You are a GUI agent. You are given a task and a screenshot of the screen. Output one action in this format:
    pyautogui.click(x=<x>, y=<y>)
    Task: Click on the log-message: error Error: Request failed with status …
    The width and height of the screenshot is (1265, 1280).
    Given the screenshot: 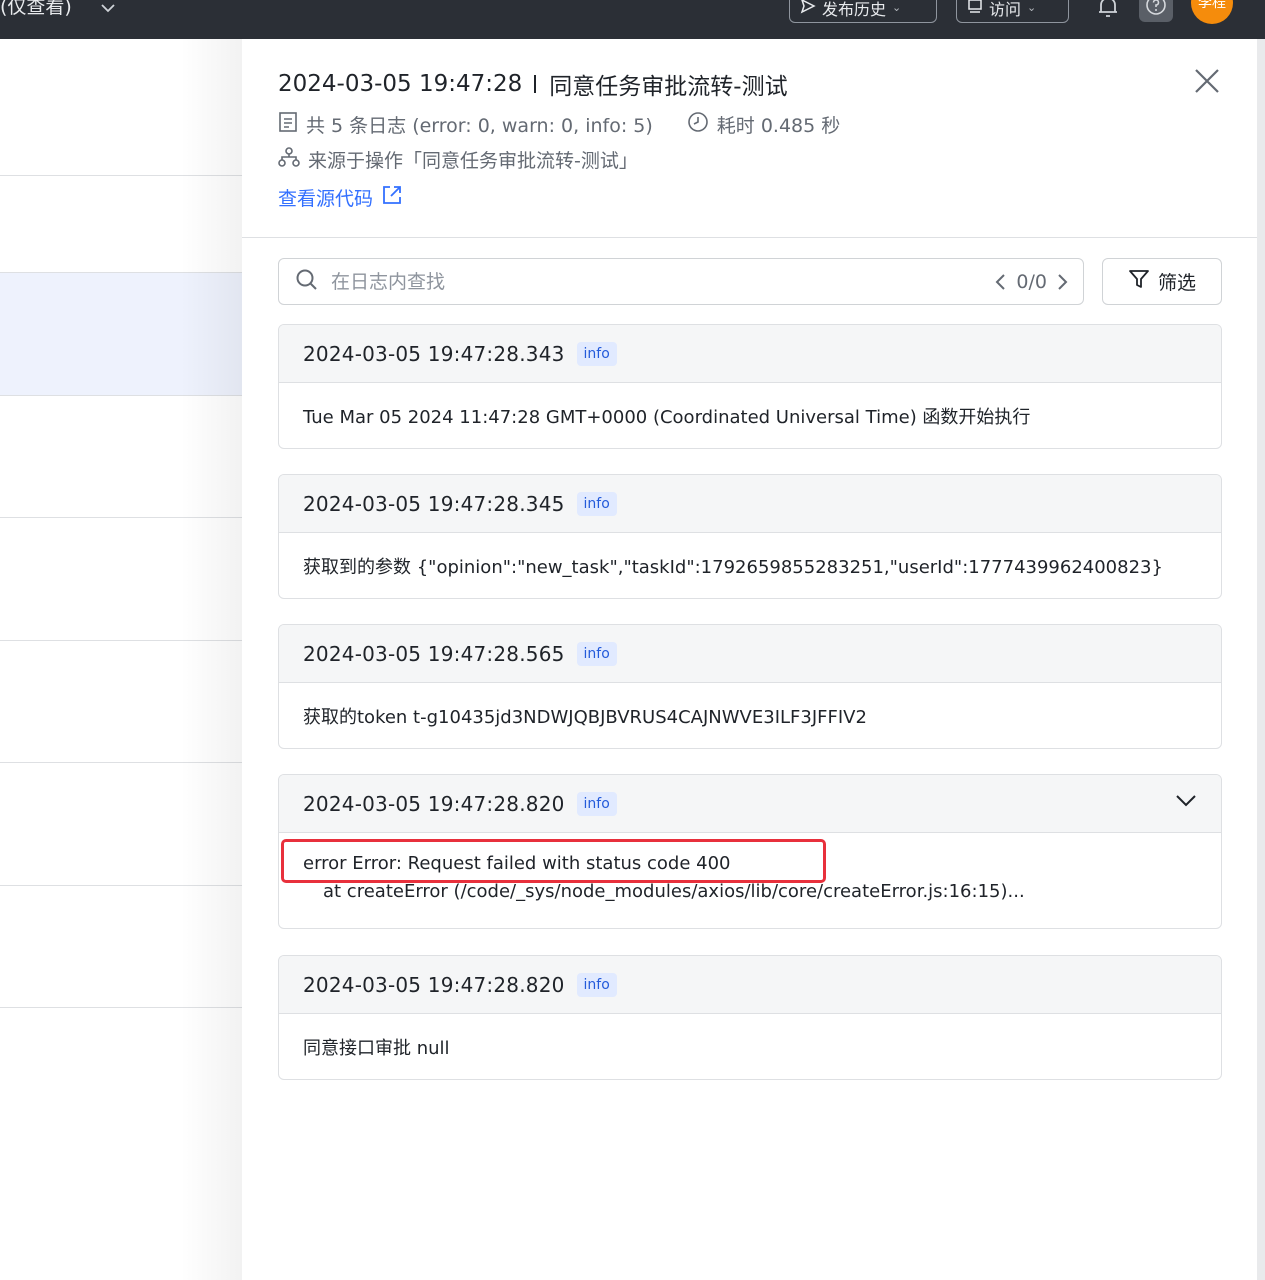 What is the action you would take?
    pyautogui.click(x=750, y=880)
    